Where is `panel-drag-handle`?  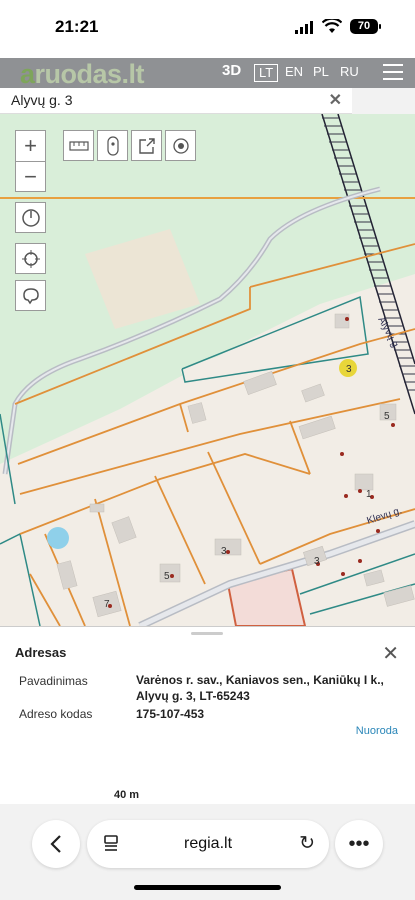
panel-drag-handle is located at coordinates (207, 633).